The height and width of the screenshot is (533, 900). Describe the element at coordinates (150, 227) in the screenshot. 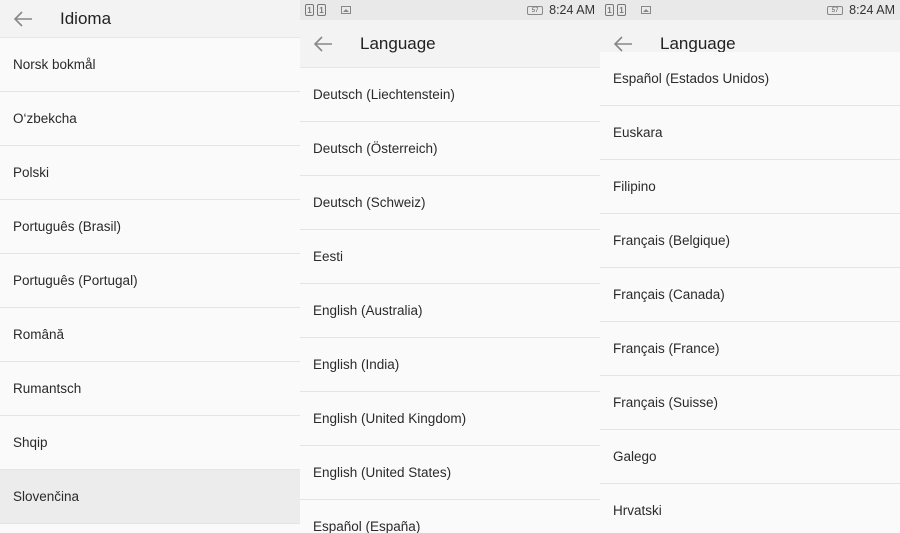

I see `language-item: Português (Brasil)` at that location.